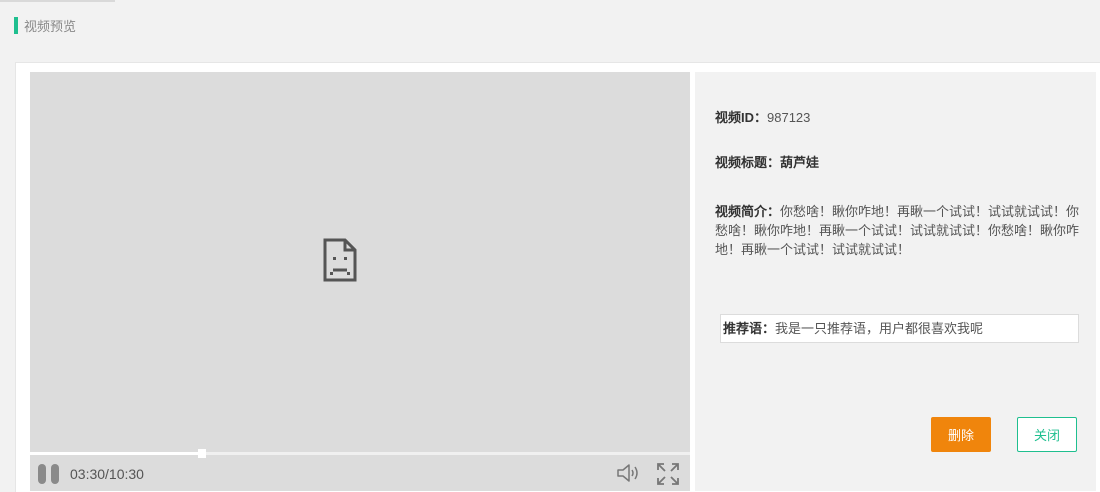 The image size is (1100, 492). Describe the element at coordinates (668, 474) in the screenshot. I see `fullscreen-icon` at that location.